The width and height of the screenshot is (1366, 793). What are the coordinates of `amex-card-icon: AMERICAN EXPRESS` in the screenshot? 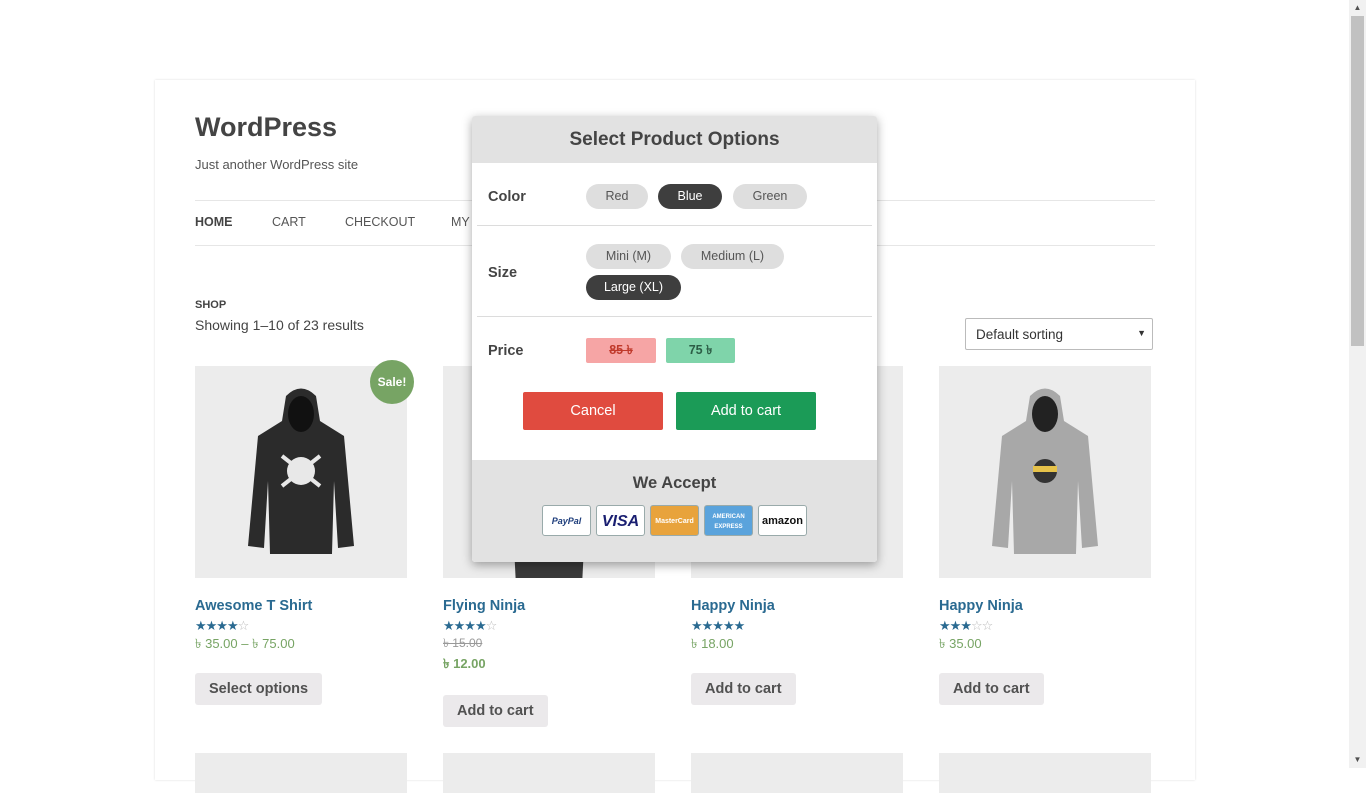 It's located at (728, 520).